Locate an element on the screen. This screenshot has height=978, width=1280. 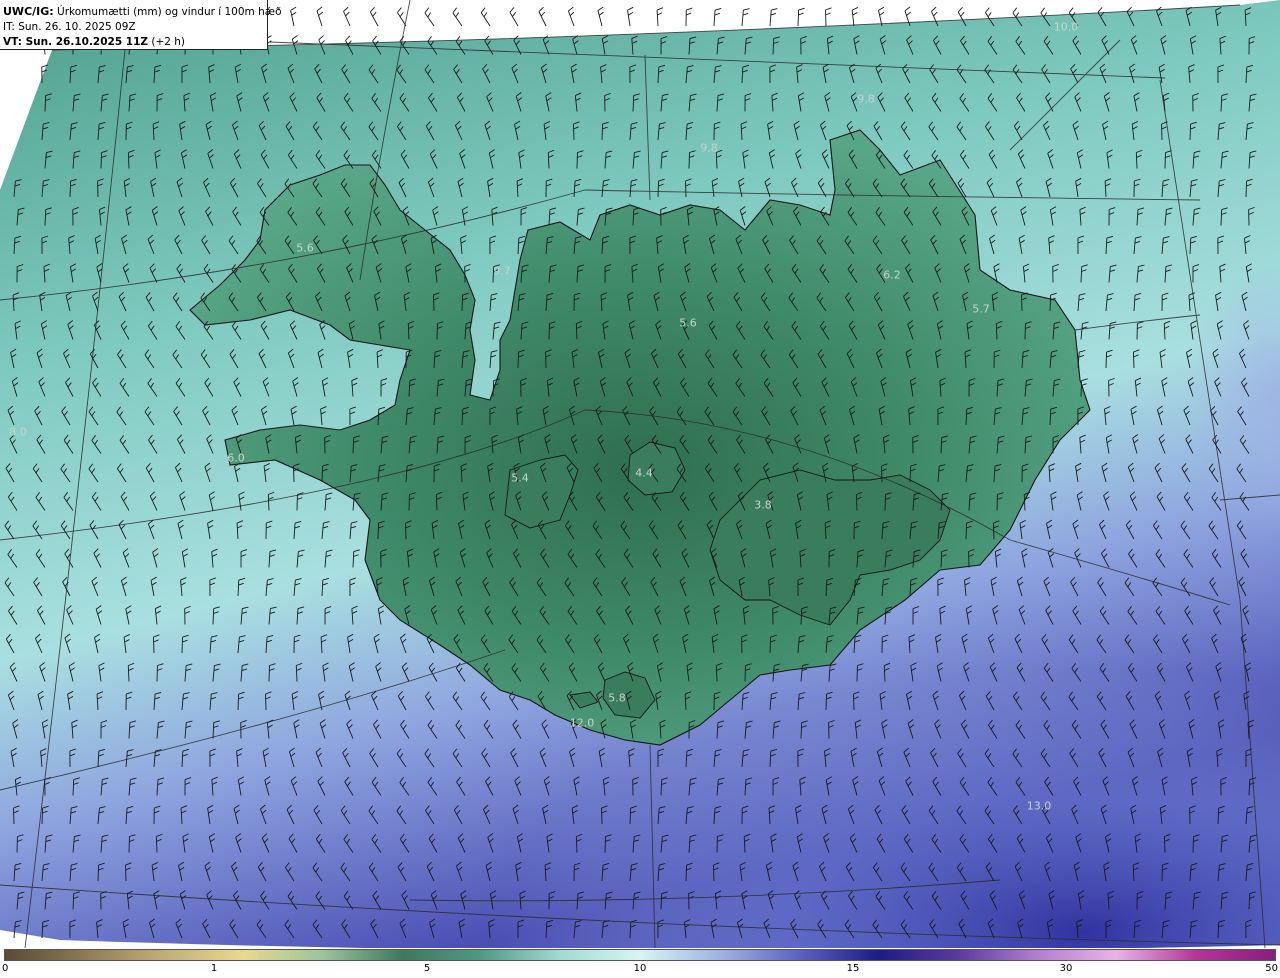
scale-tick-label: 10 is located at coordinates (640, 968).